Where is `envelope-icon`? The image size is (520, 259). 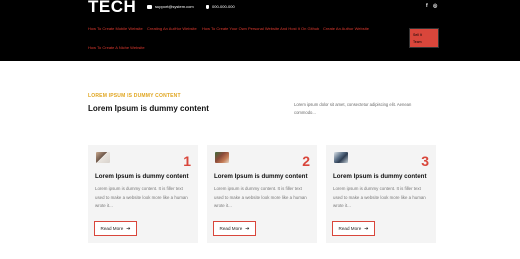
envelope-icon is located at coordinates (149, 6).